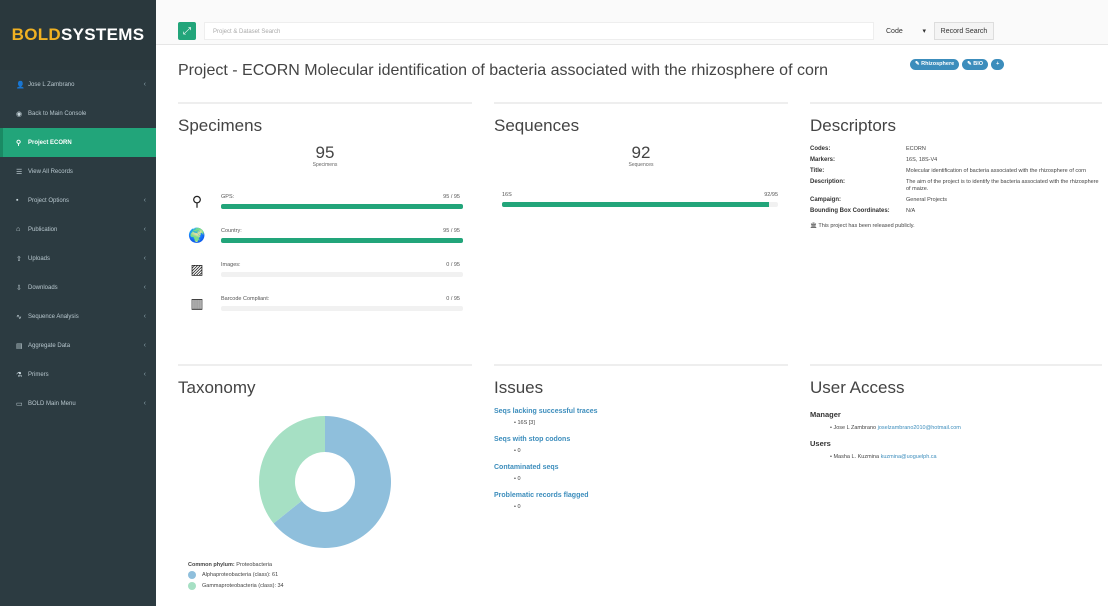 The height and width of the screenshot is (606, 1108). Describe the element at coordinates (826, 200) in the screenshot. I see `descriptor-key: Campaign:` at that location.